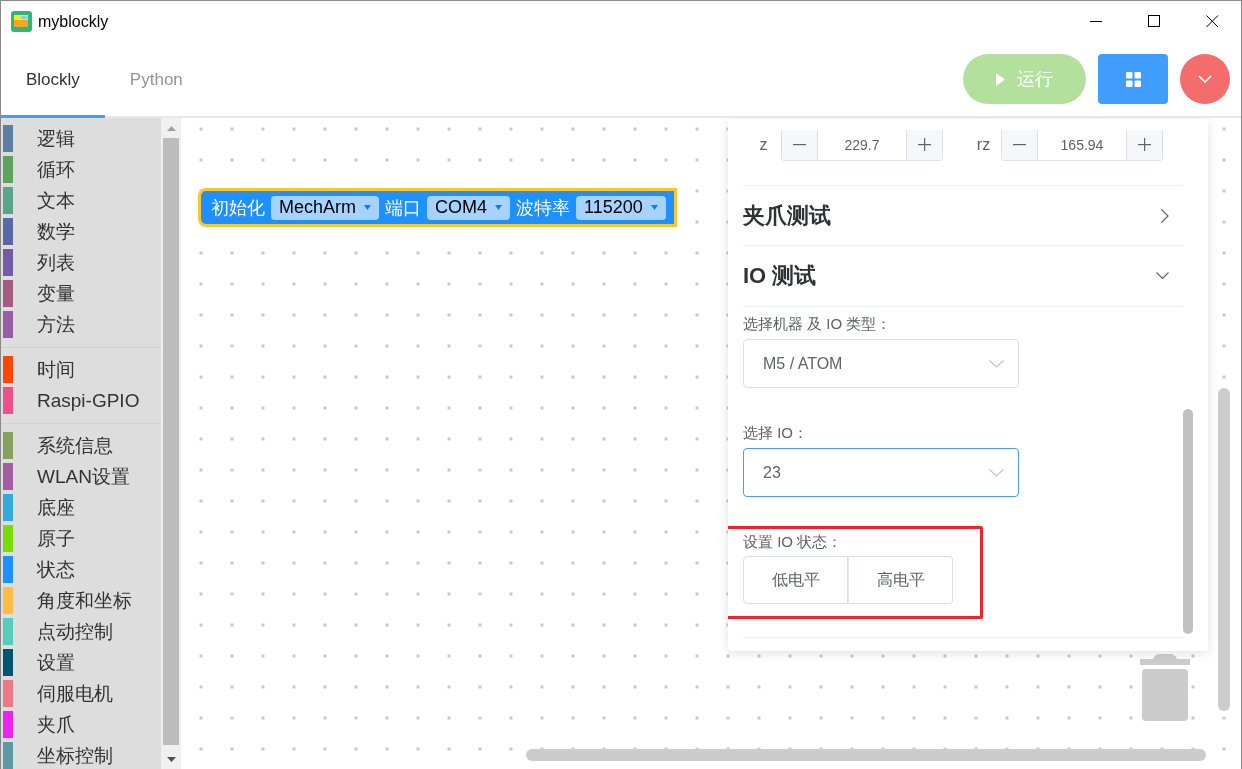 The width and height of the screenshot is (1242, 769). I want to click on category-item: 数学, so click(56, 231).